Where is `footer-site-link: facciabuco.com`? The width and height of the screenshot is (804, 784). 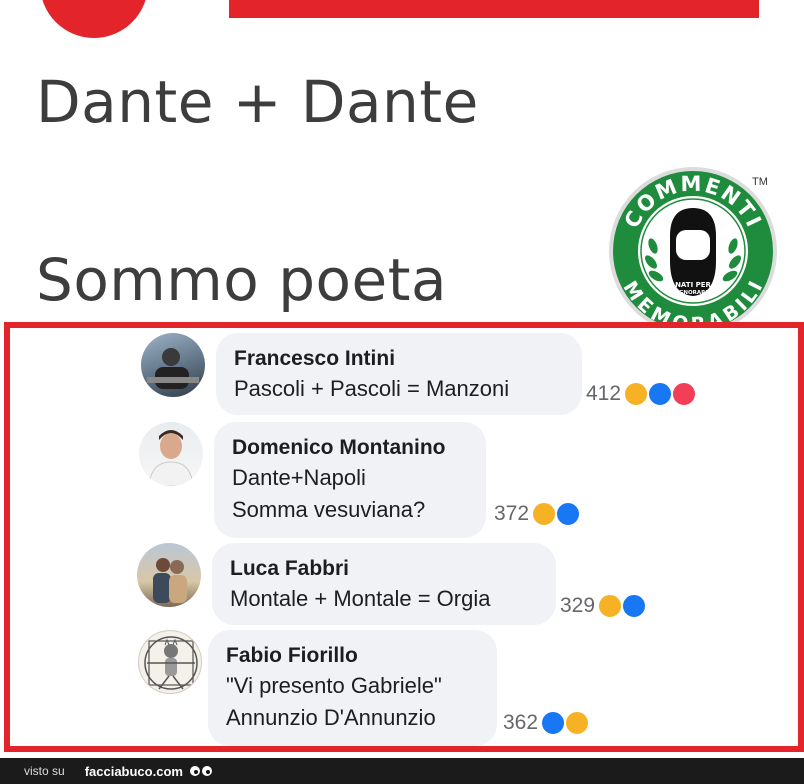 footer-site-link: facciabuco.com is located at coordinates (134, 771).